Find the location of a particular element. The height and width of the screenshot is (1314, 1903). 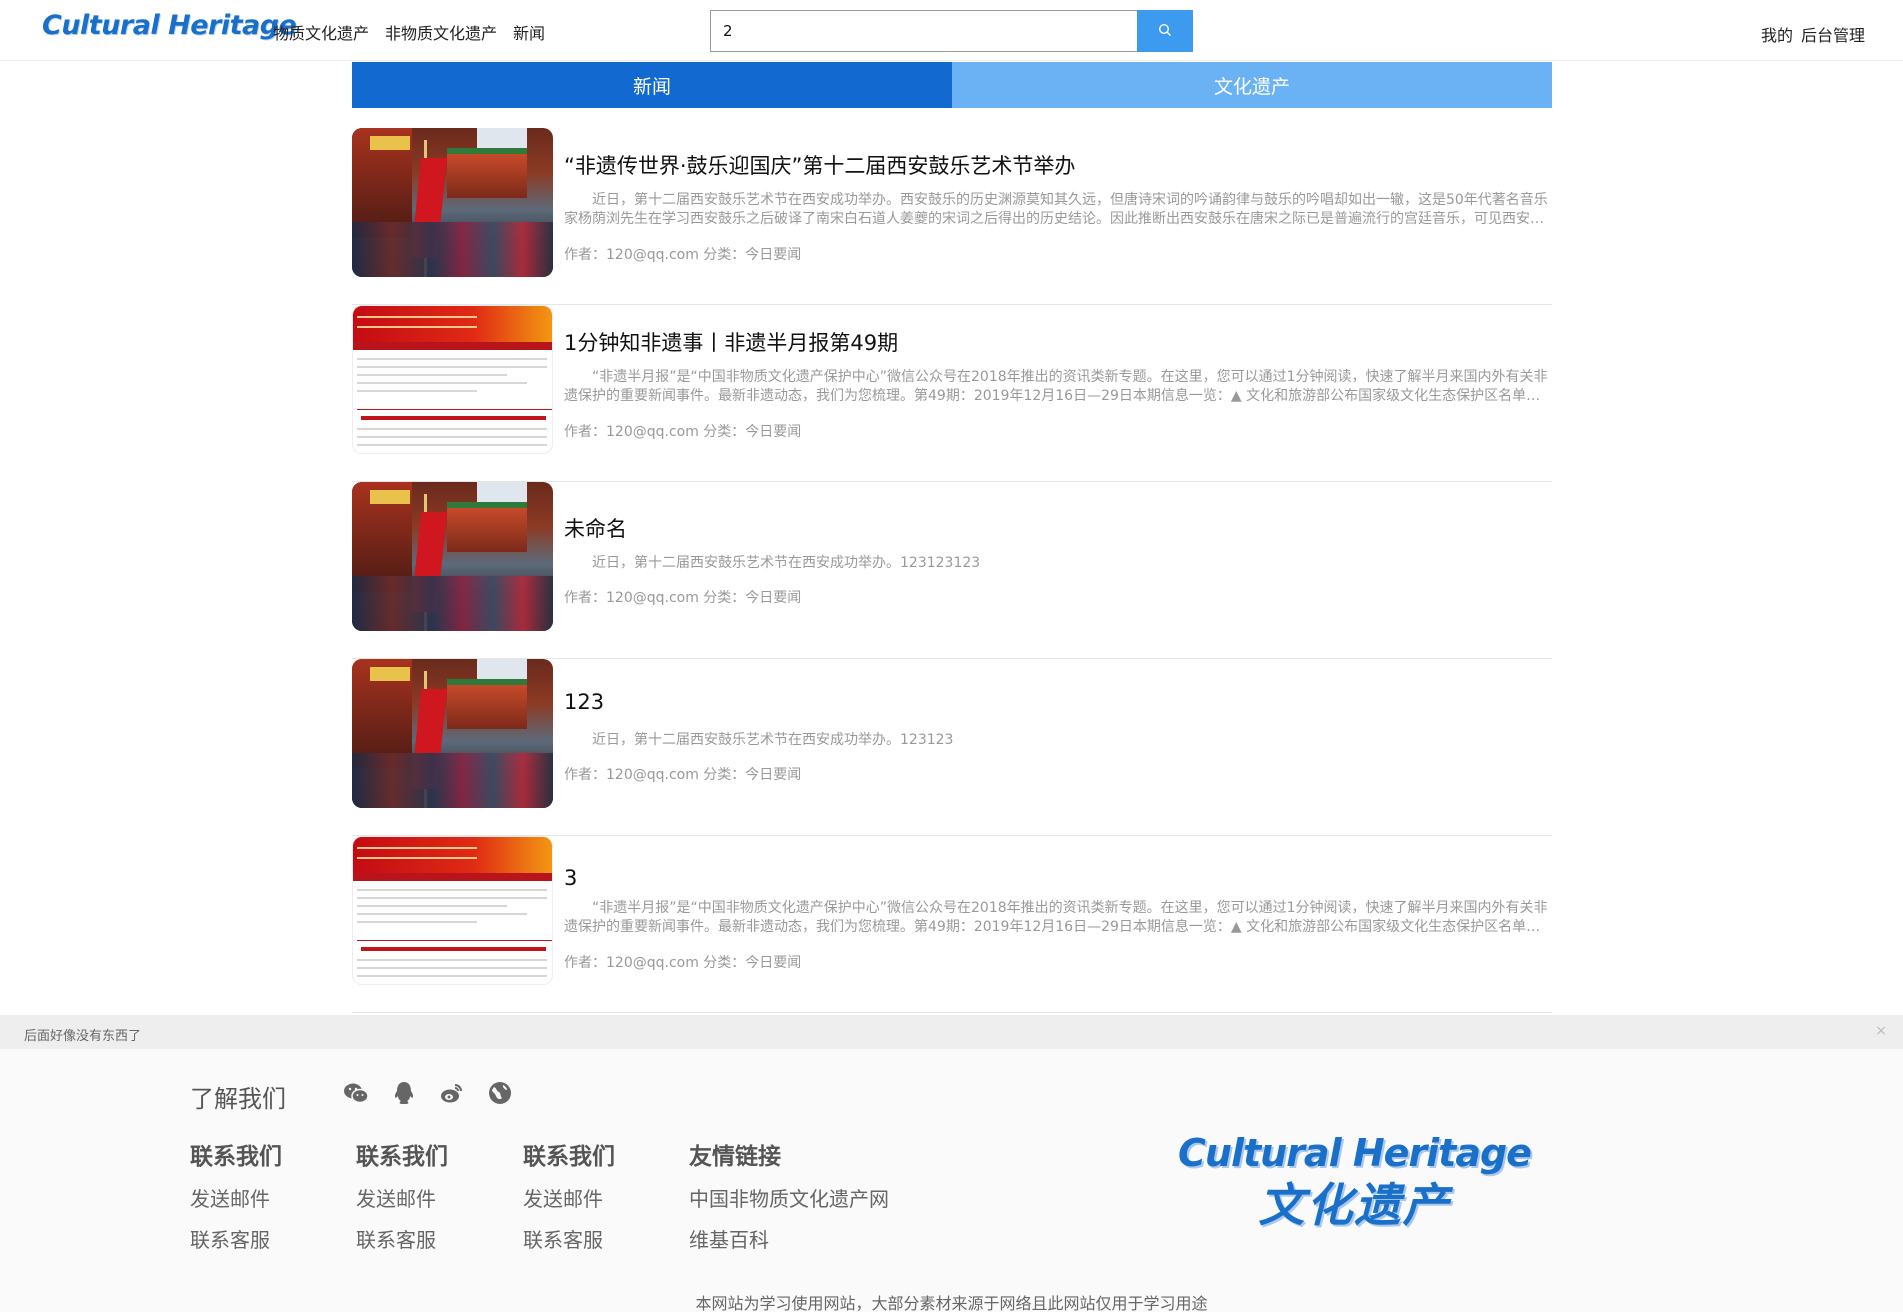

ihchina-link: 中国非物质文化遗产网 is located at coordinates (789, 1197).